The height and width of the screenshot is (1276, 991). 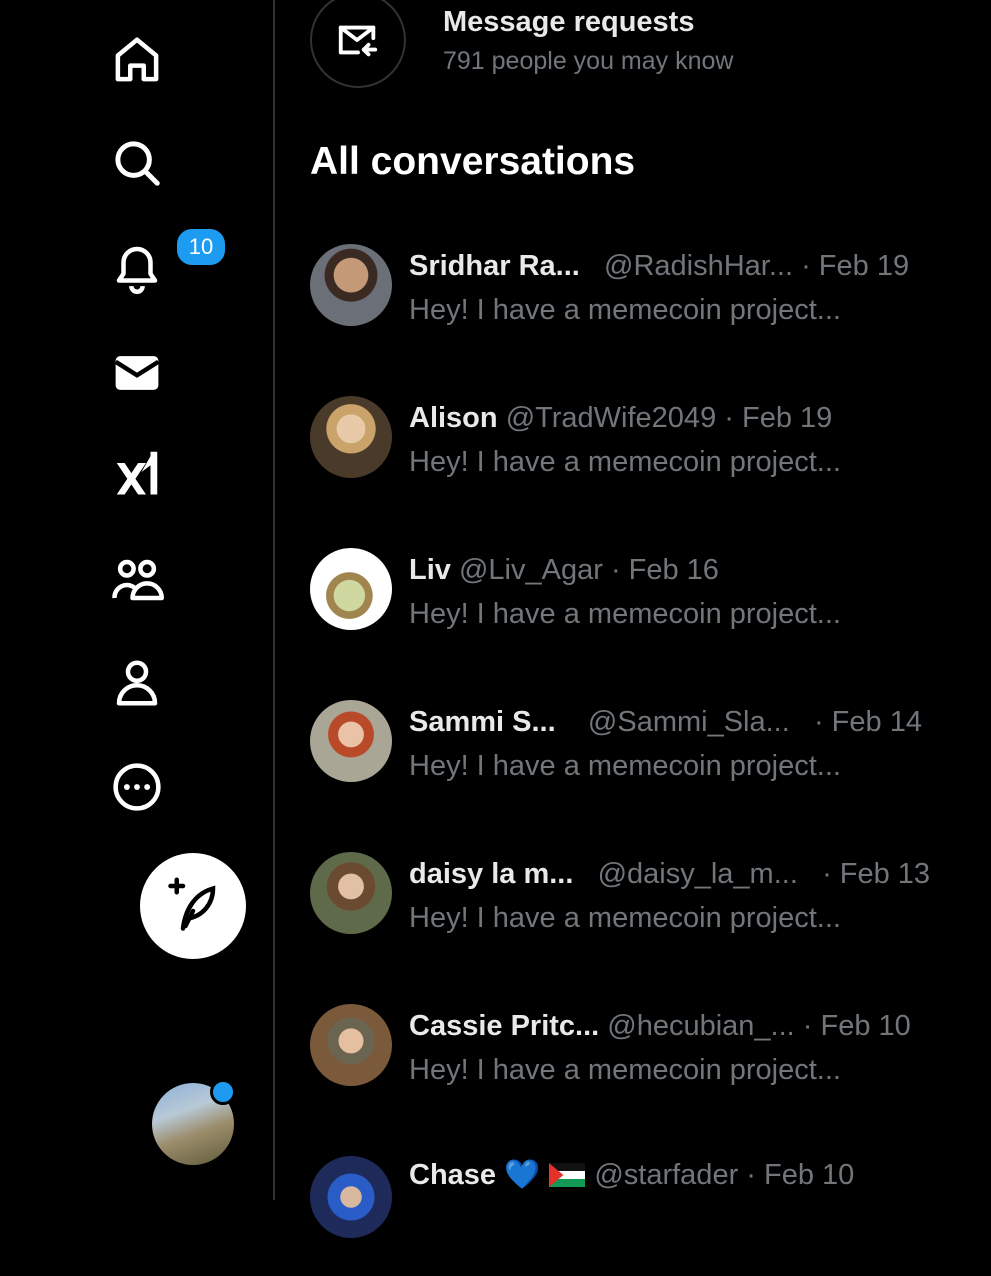 I want to click on nav-home, so click(x=137, y=60).